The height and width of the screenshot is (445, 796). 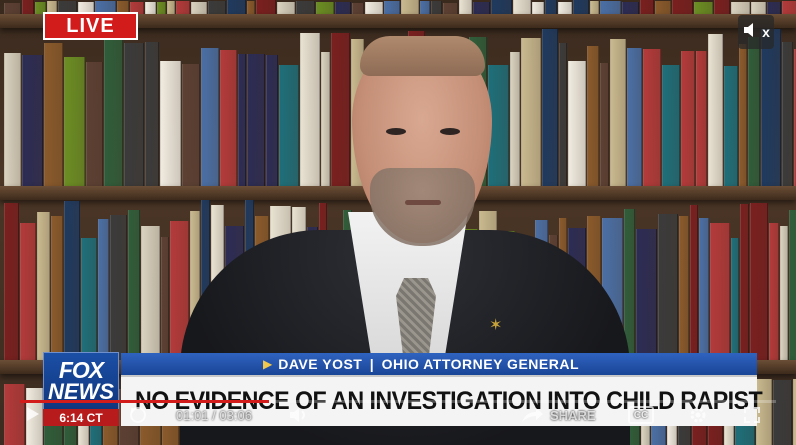 What do you see at coordinates (396, 131) in the screenshot?
I see `left-eye` at bounding box center [396, 131].